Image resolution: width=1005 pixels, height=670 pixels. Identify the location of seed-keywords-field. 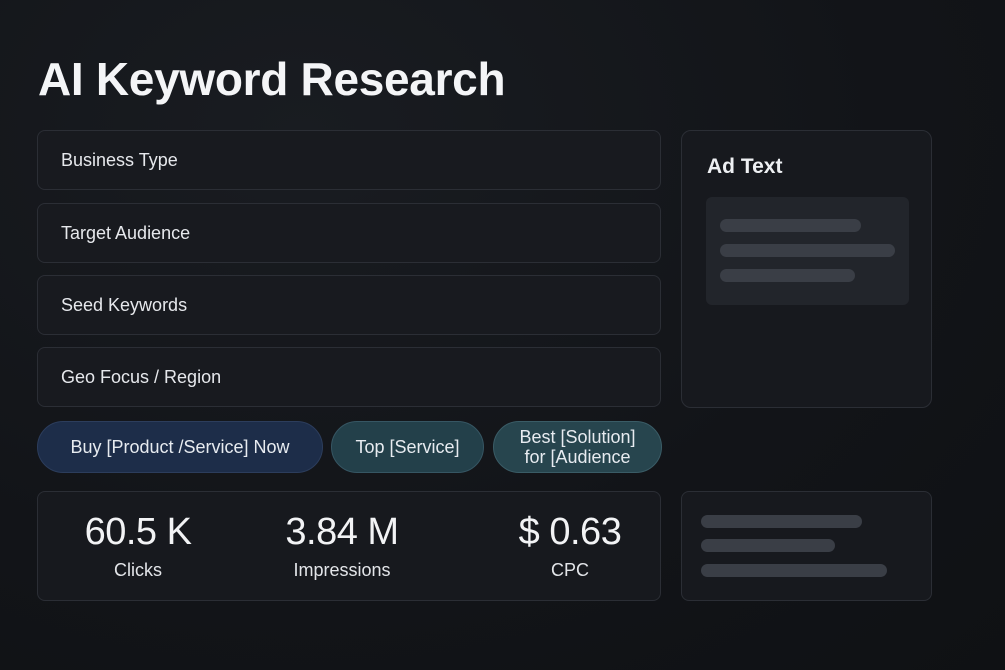
(349, 305).